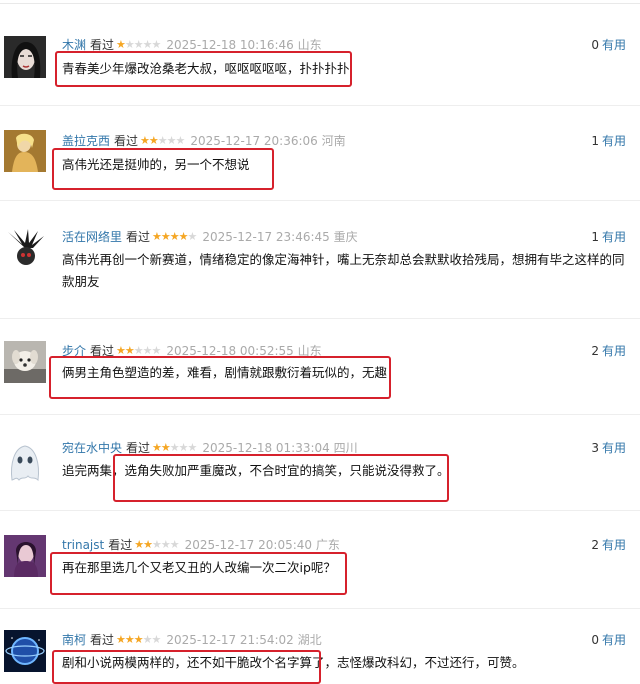 Image resolution: width=640 pixels, height=684 pixels. I want to click on comment-location: 河南, so click(333, 141).